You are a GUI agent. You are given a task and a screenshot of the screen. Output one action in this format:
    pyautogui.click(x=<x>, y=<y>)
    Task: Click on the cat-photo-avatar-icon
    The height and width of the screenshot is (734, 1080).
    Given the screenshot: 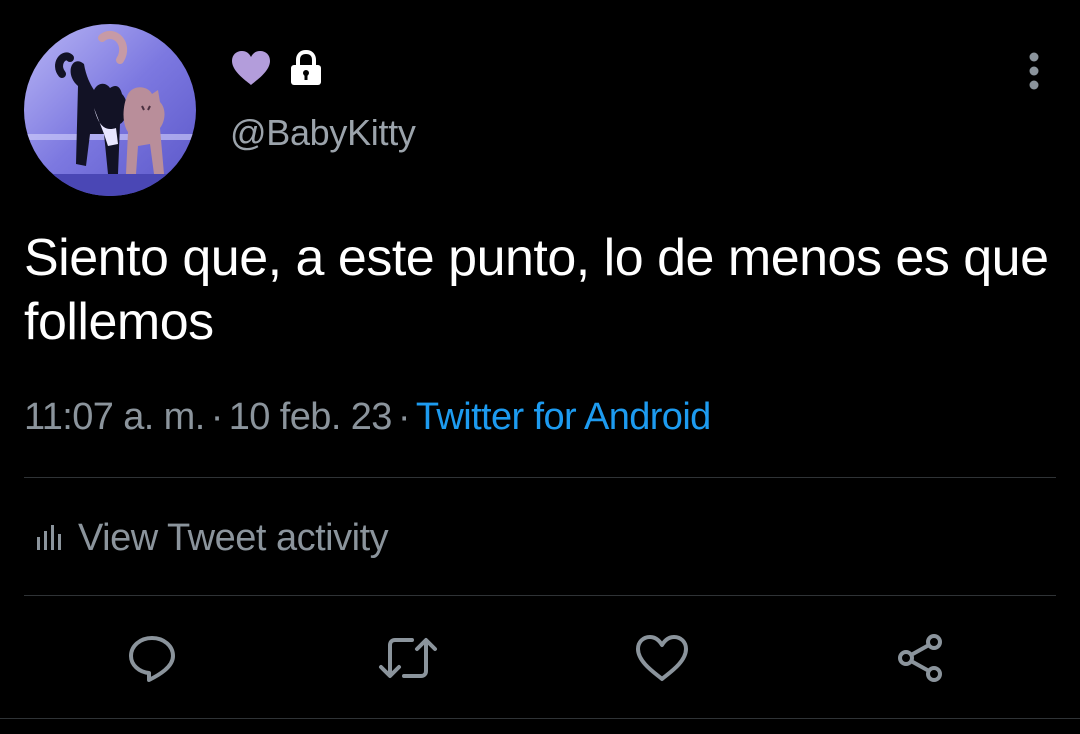 What is the action you would take?
    pyautogui.click(x=110, y=110)
    